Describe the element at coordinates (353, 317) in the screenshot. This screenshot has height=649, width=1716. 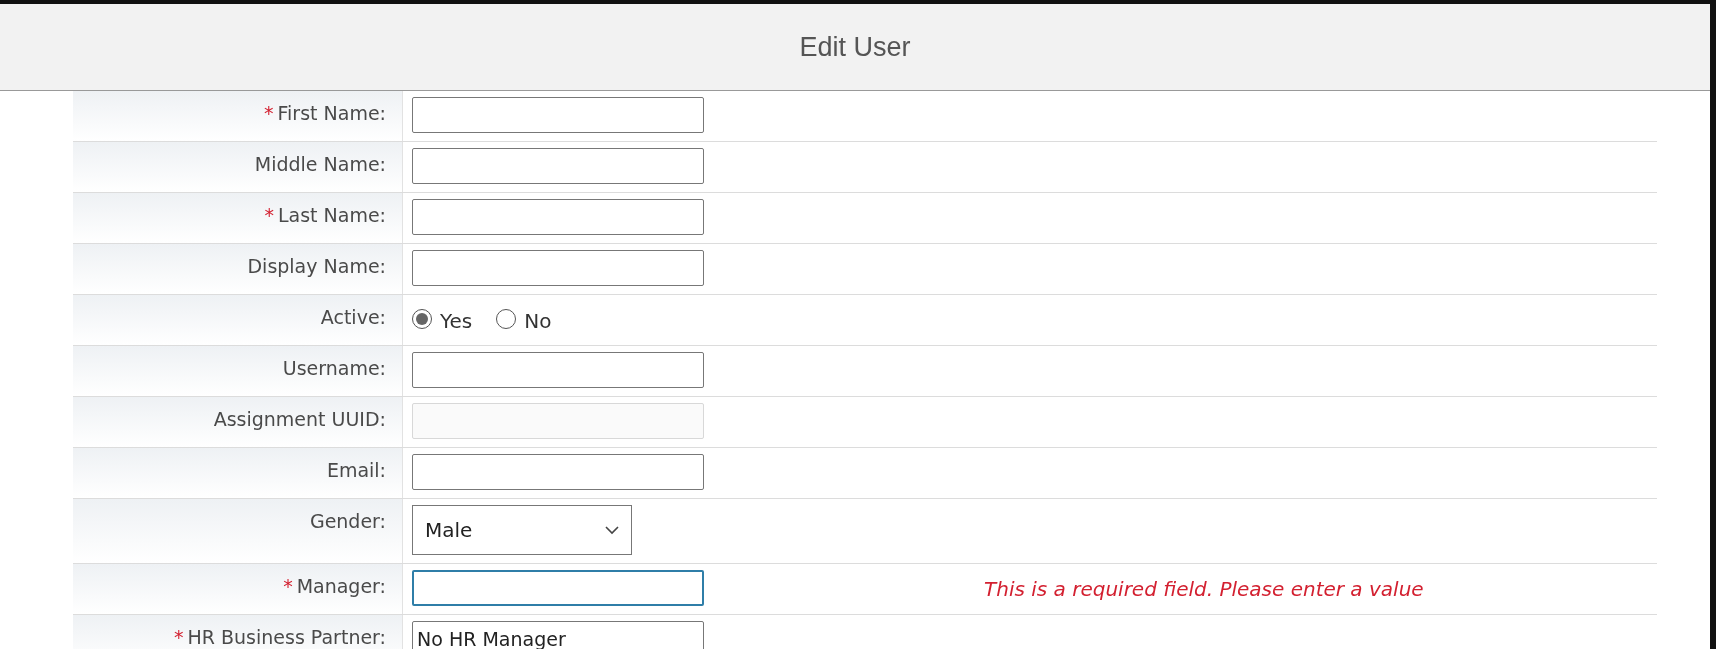
I see `field-label: Active:` at that location.